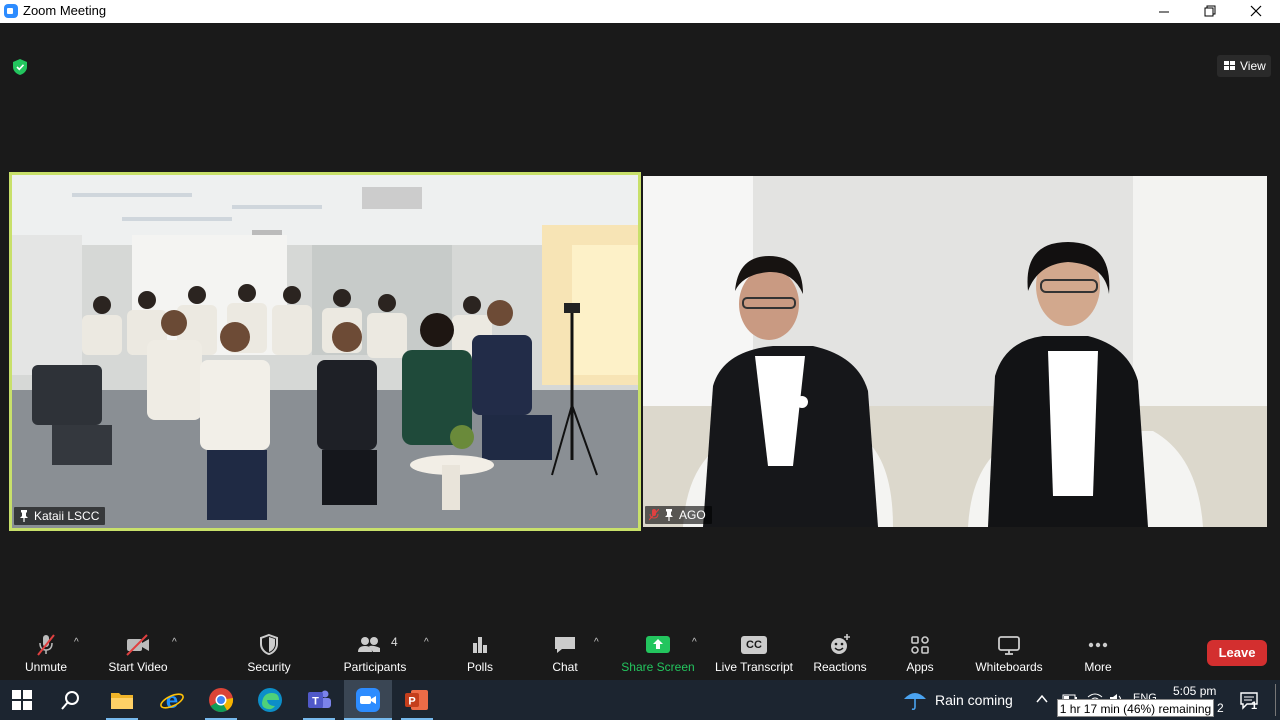  Describe the element at coordinates (1229, 65) in the screenshot. I see `grid-view-icon` at that location.